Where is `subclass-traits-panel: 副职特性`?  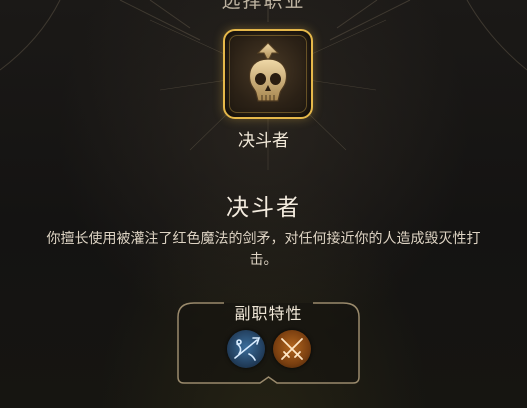 subclass-traits-panel: 副职特性 is located at coordinates (268, 341).